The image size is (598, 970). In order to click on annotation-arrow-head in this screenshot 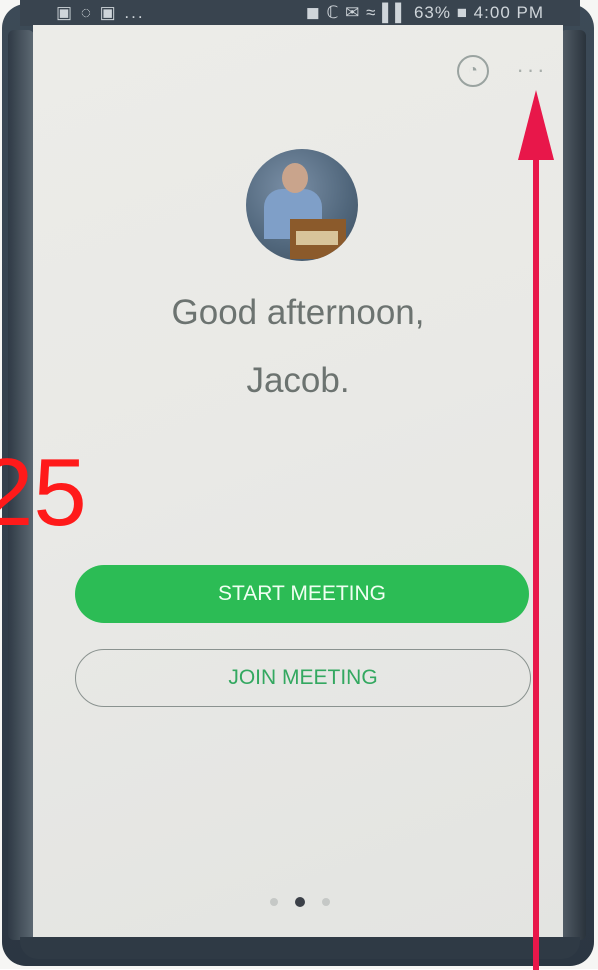, I will do `click(536, 125)`.